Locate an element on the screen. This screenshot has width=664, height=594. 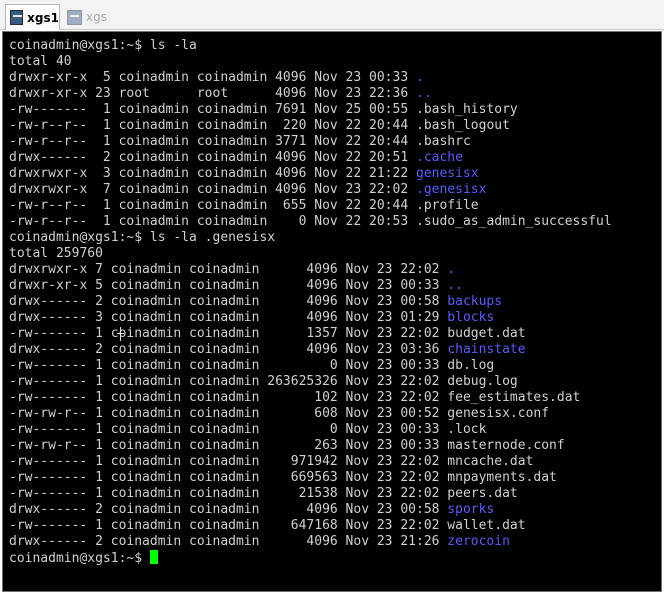
tab-xgs: xgs is located at coordinates (86, 17).